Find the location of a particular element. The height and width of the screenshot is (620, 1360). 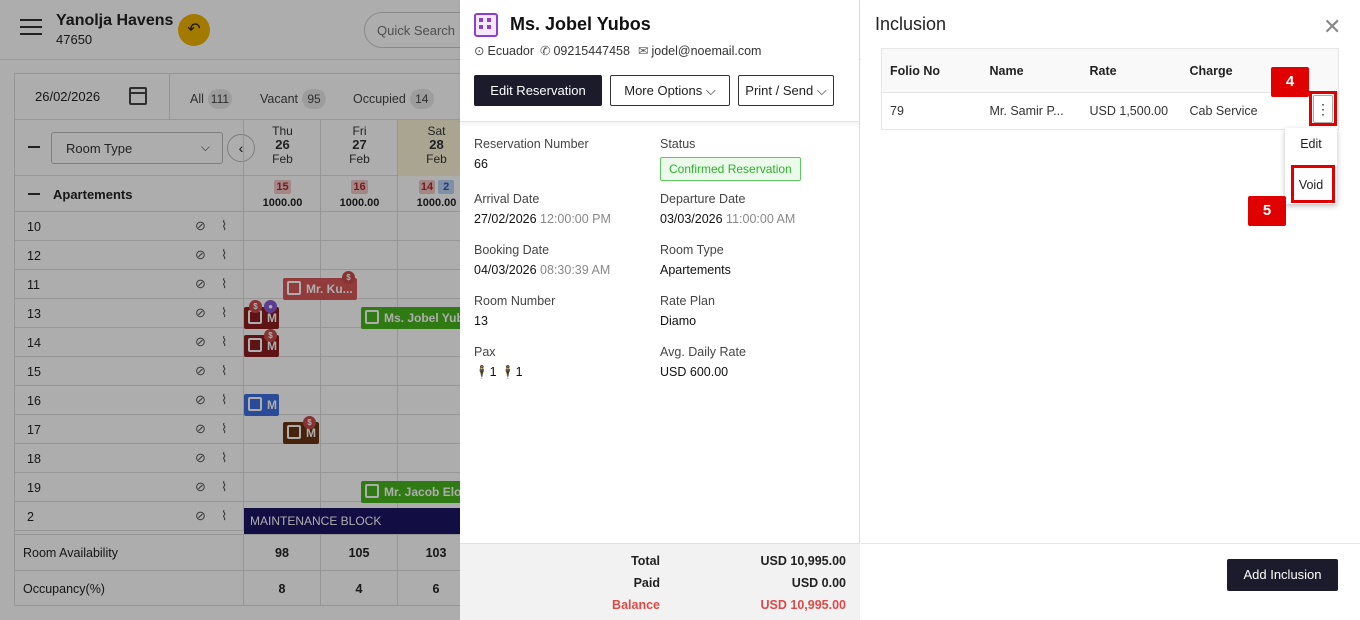

child-icon: 🕴 is located at coordinates (508, 372).